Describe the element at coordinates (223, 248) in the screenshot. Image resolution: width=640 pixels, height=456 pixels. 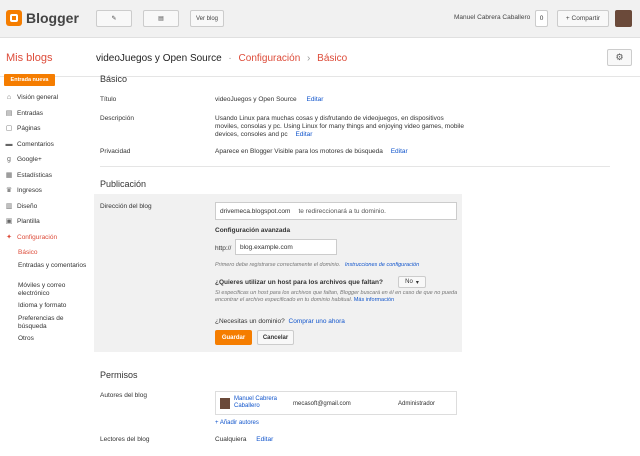
I see `protocol-label: http://` at that location.